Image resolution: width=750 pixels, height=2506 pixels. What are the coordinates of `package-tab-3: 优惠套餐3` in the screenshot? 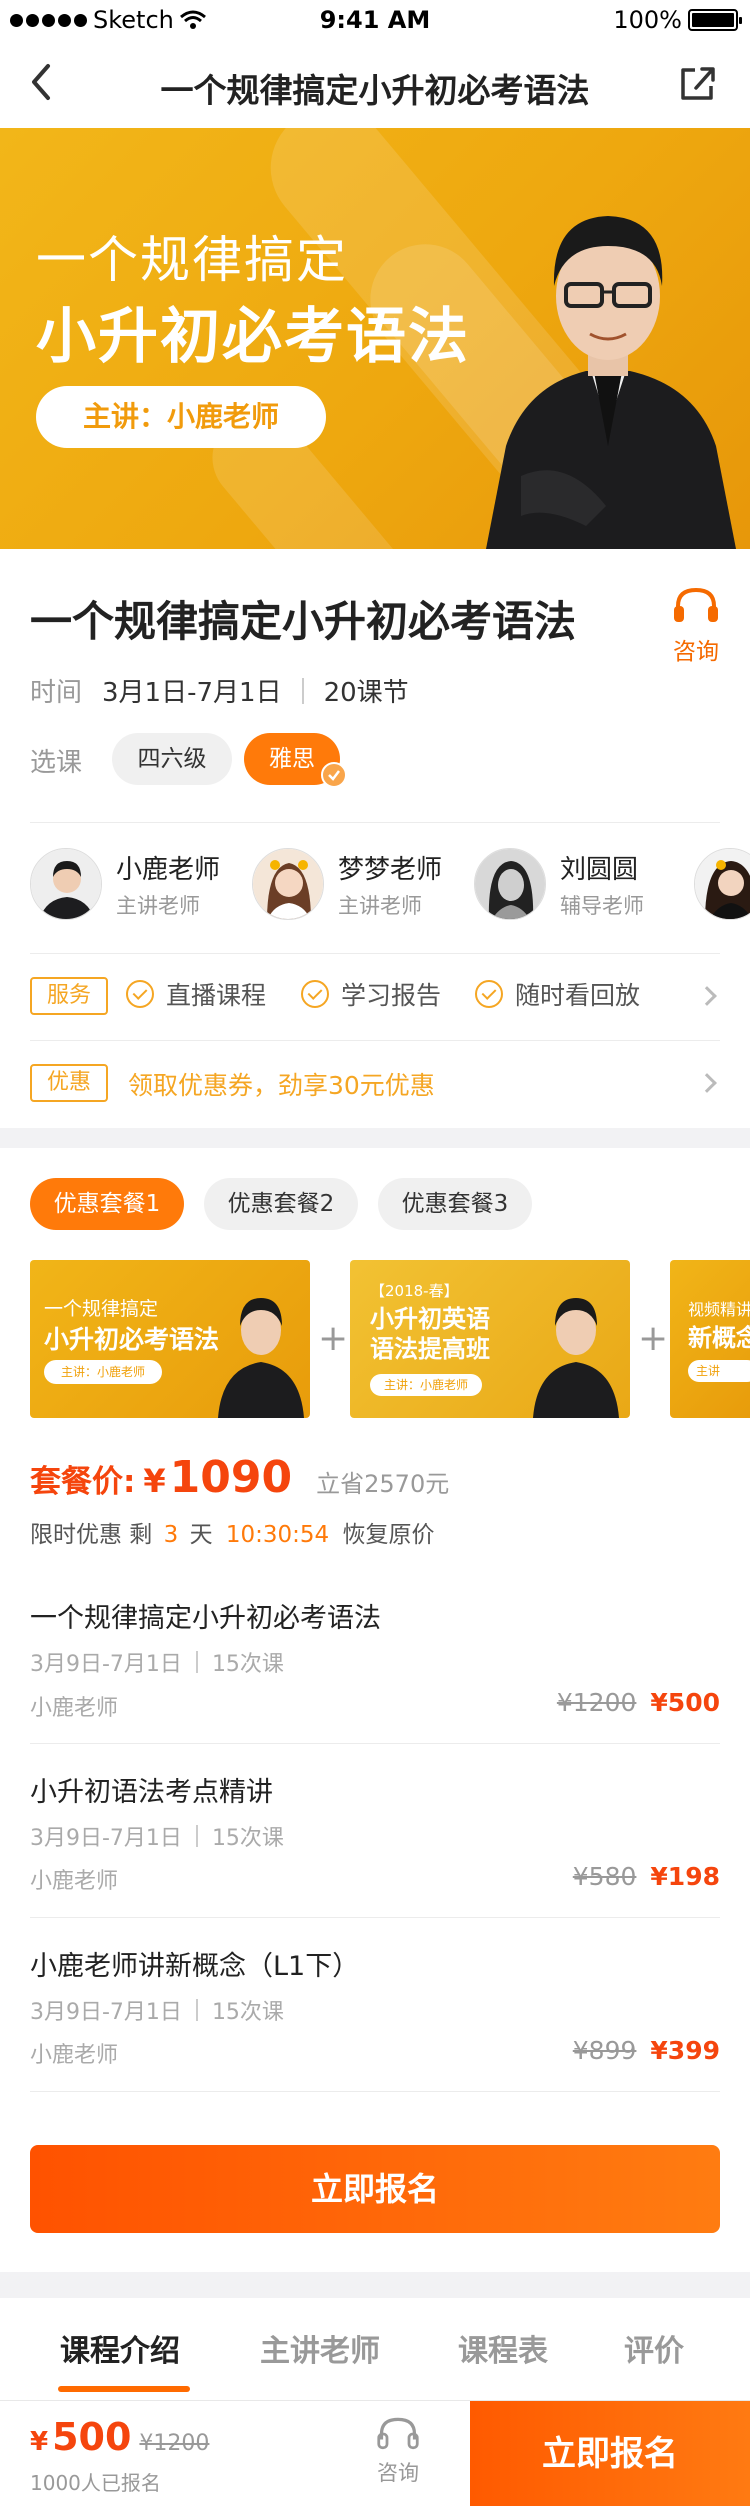 It's located at (455, 1204).